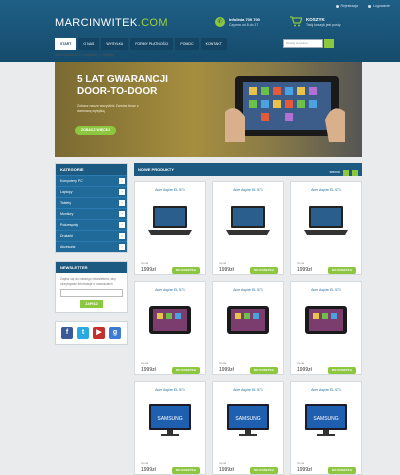 The height and width of the screenshot is (475, 400). What do you see at coordinates (91, 224) in the screenshot?
I see `category-item: Podzespoły ›` at bounding box center [91, 224].